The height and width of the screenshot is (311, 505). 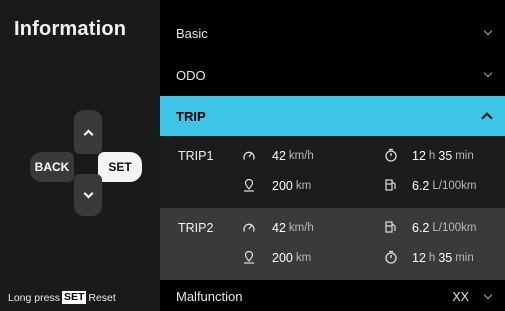 I want to click on reset-hint: Long press SET Reset, so click(x=62, y=297).